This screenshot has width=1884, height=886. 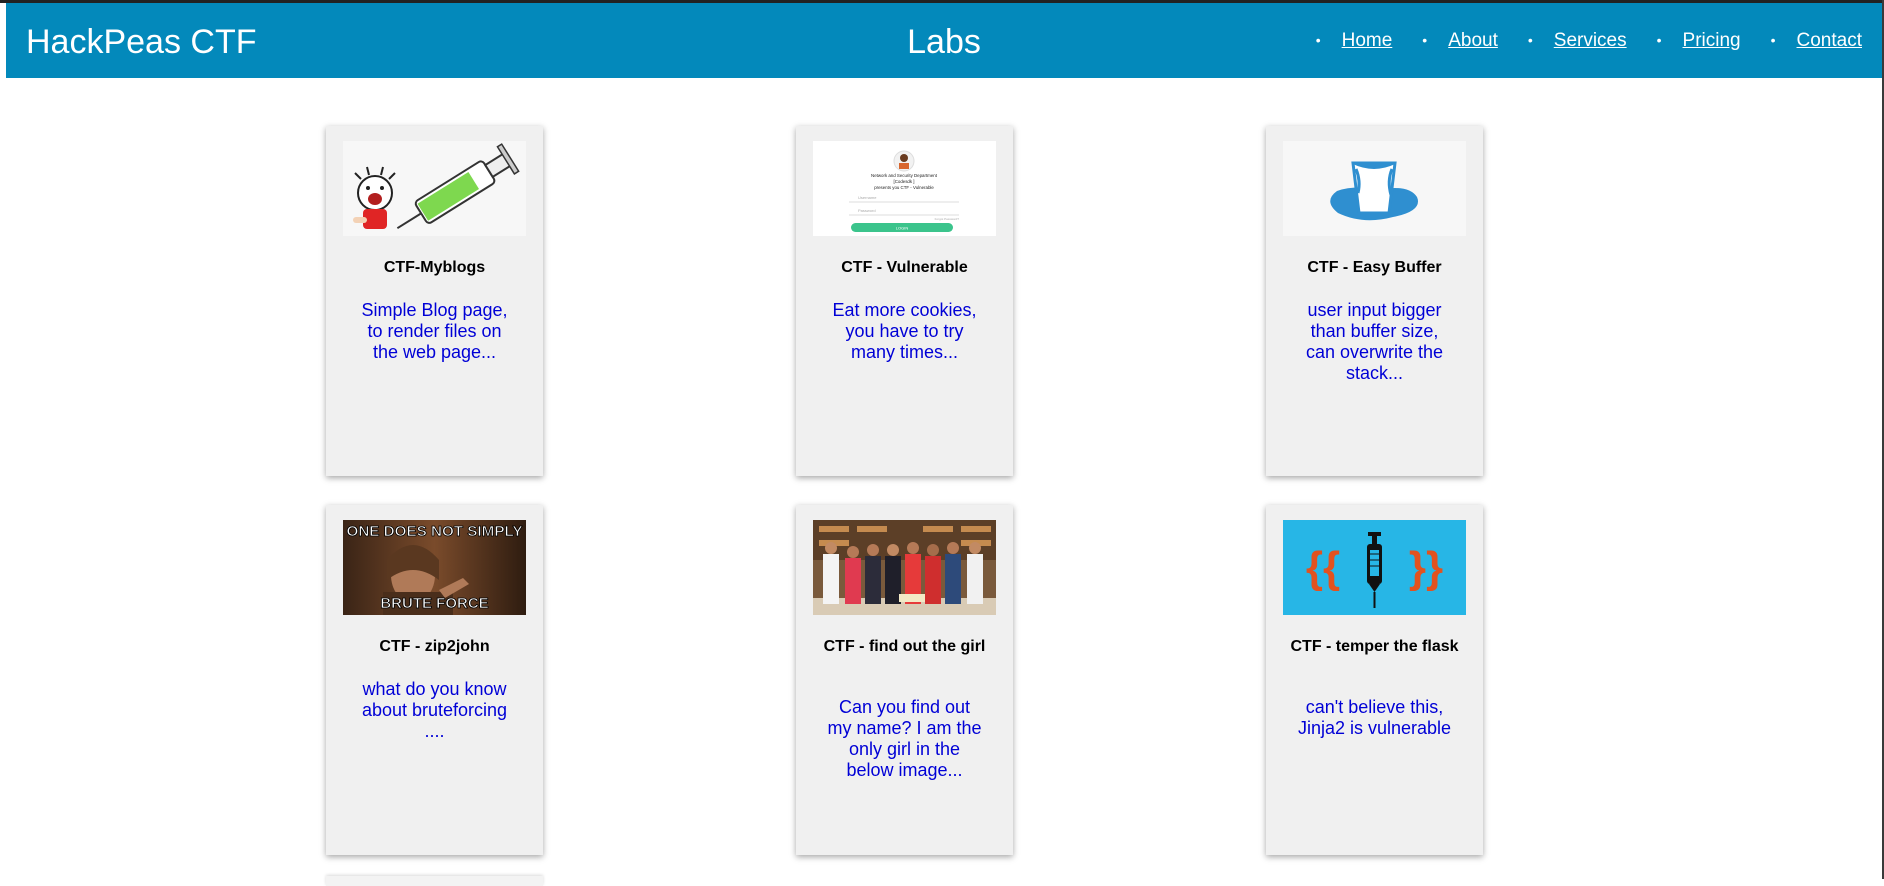 I want to click on meme-top-text: ONE DOES NOT SIMPLY, so click(x=435, y=531).